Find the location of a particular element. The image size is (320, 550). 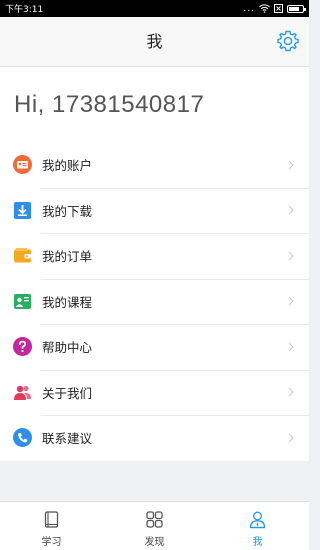

battery-fill is located at coordinates (294, 8).